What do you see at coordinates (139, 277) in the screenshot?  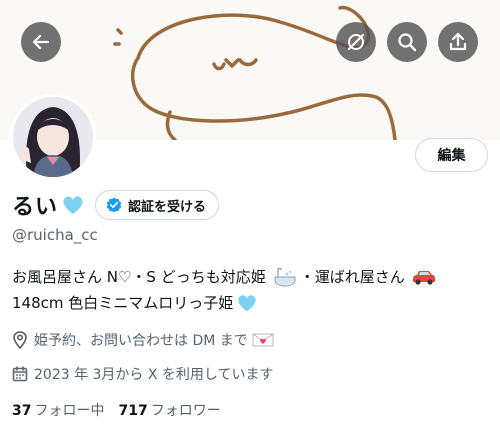 I see `bio-text-1a: お風呂屋さん N♡・S どっちも対応姫` at bounding box center [139, 277].